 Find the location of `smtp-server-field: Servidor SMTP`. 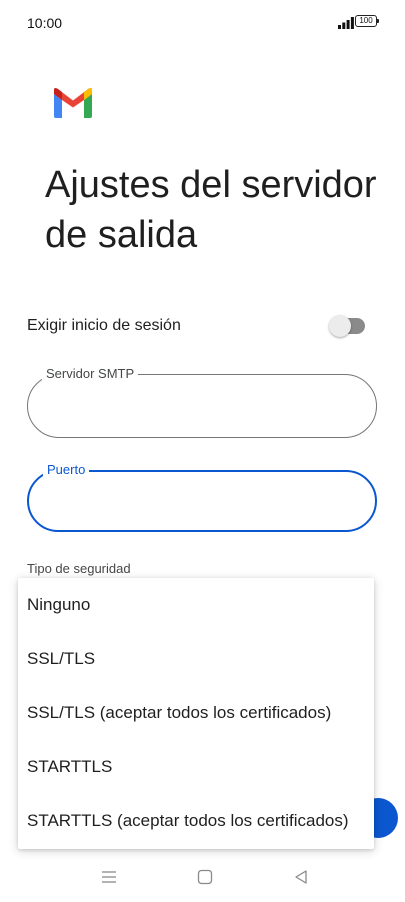

smtp-server-field: Servidor SMTP is located at coordinates (202, 402).